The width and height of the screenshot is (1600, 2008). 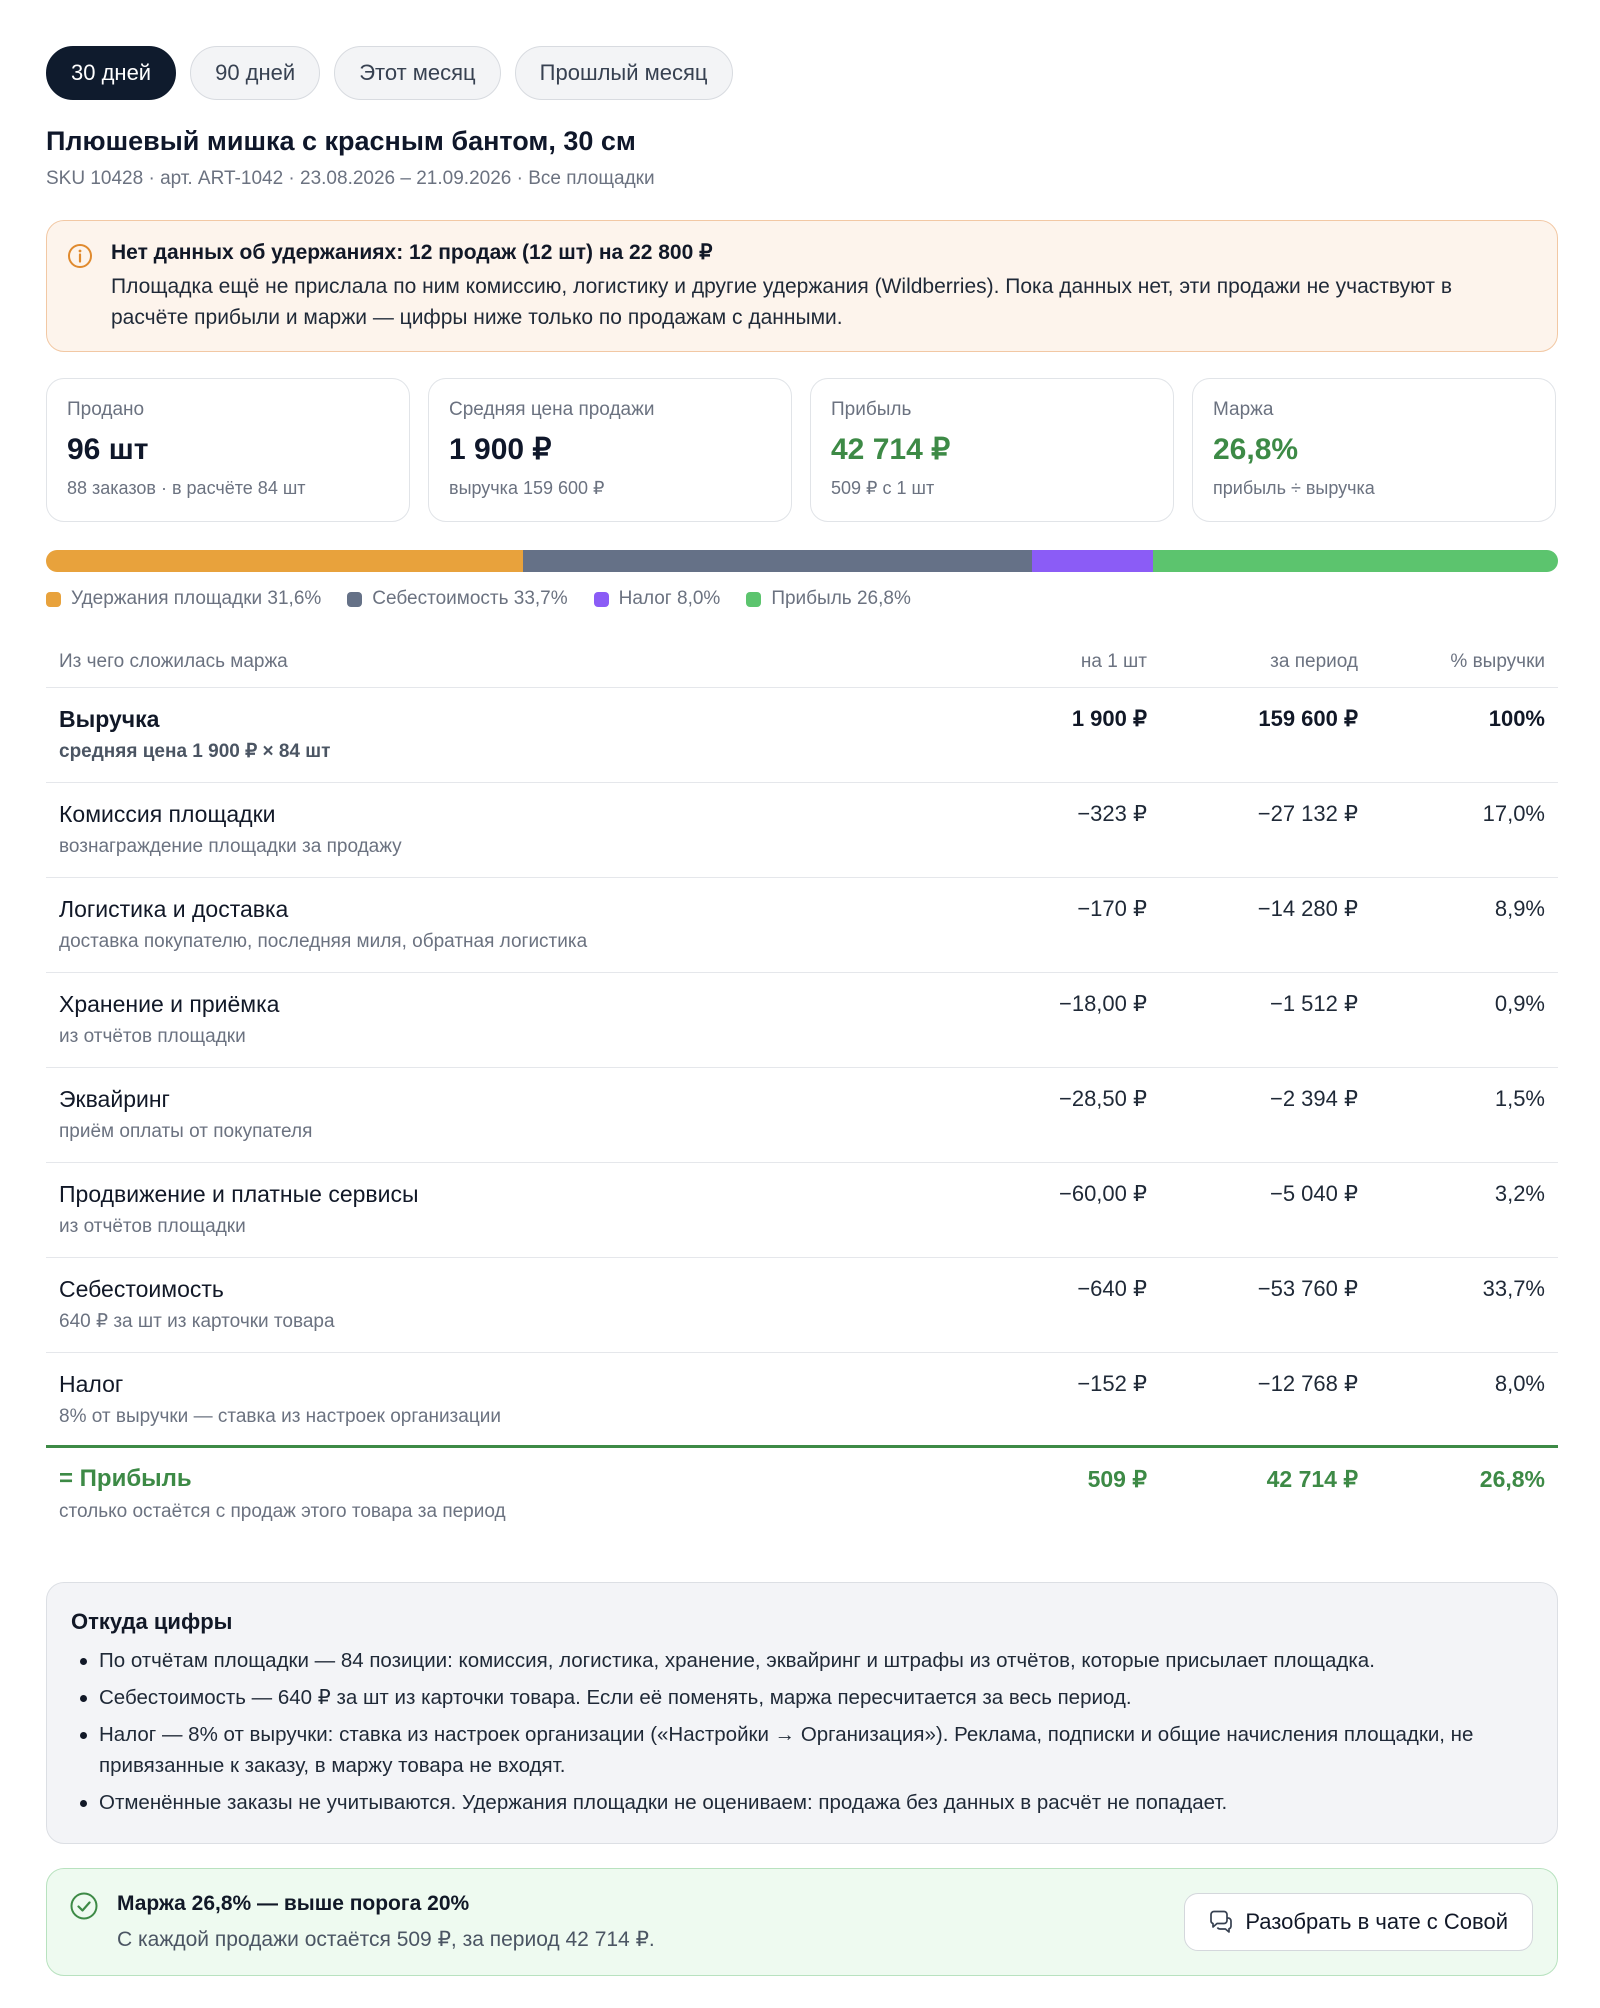 What do you see at coordinates (1513, 813) in the screenshot?
I see `row-pct: 17,0%` at bounding box center [1513, 813].